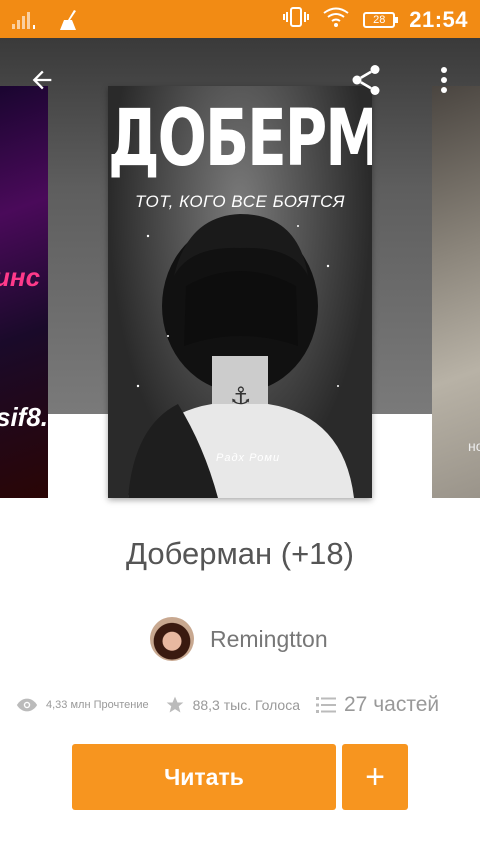  What do you see at coordinates (27, 705) in the screenshot?
I see `eye-icon` at bounding box center [27, 705].